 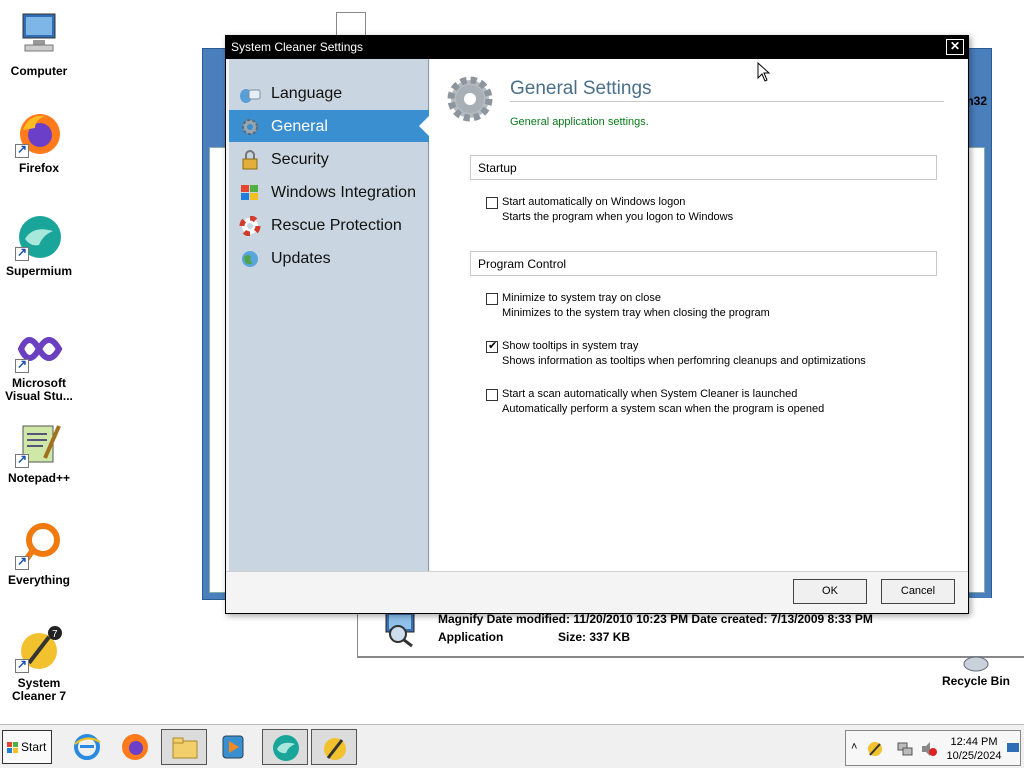 I want to click on sidebar-item-label: Security, so click(x=300, y=159).